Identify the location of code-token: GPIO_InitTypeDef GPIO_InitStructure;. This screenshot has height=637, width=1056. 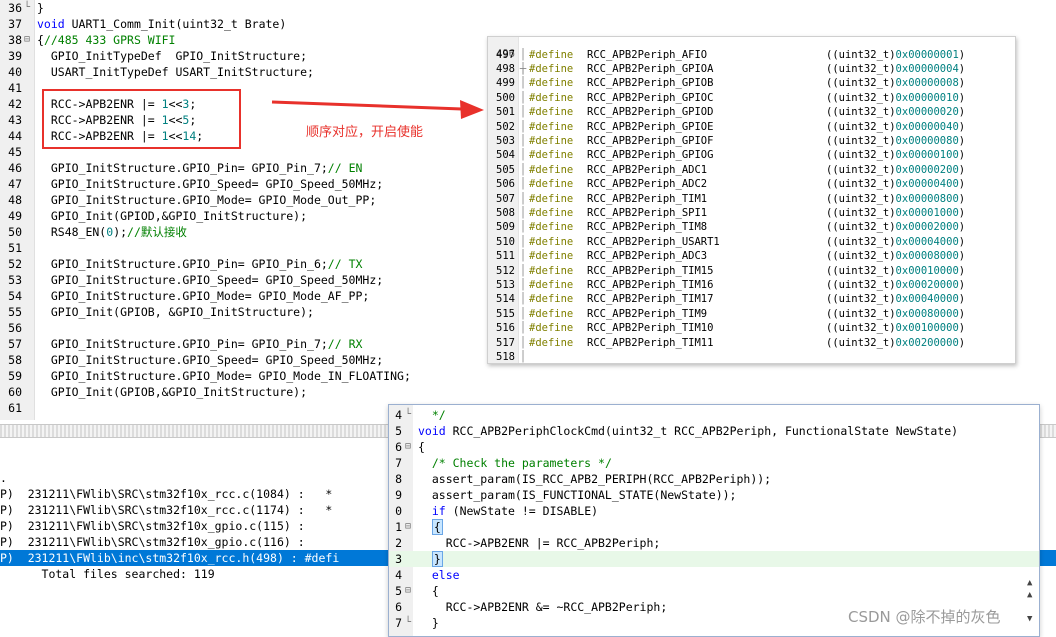
(172, 56).